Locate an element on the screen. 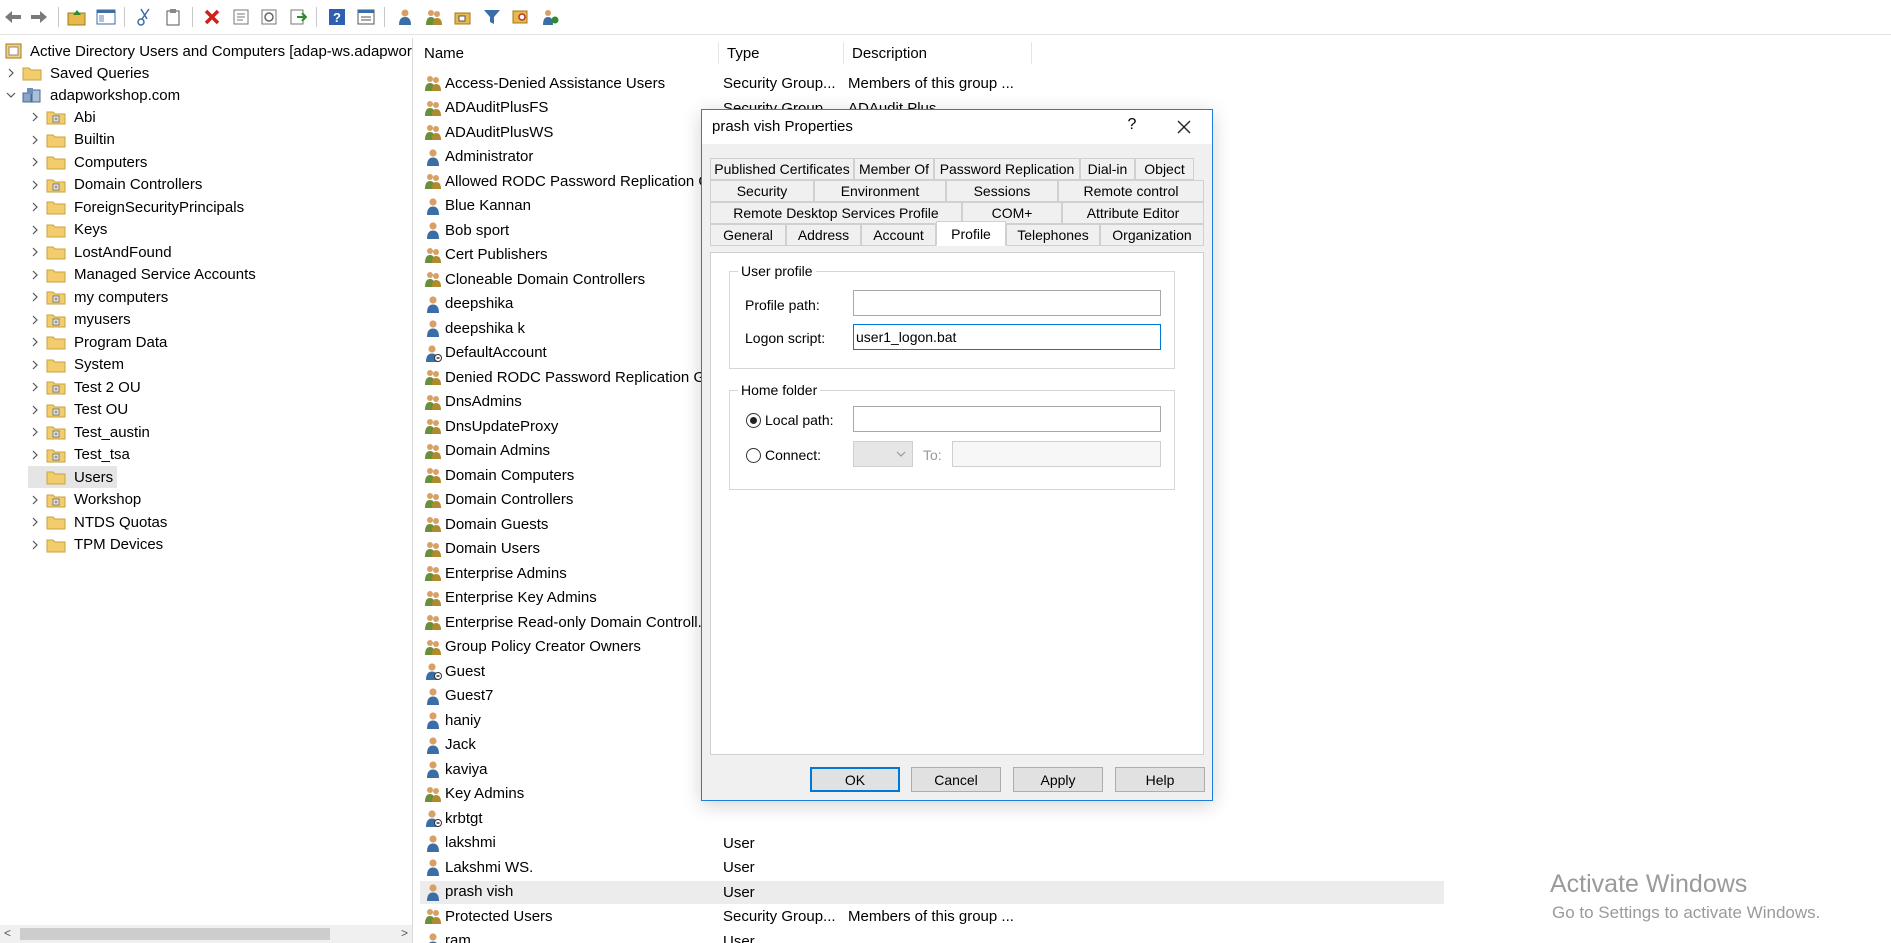  tree-item-test-tsa: Test_tsa is located at coordinates (81, 455).